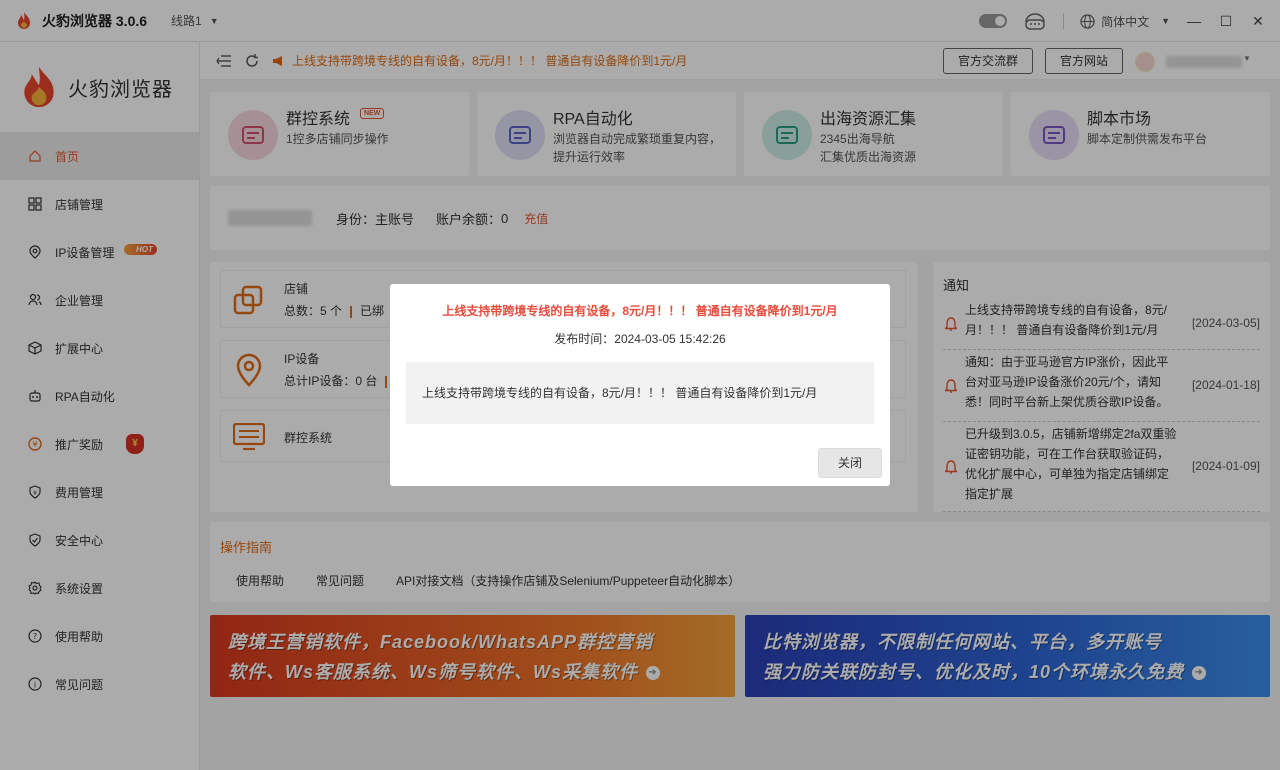 This screenshot has width=1280, height=770. I want to click on dialog-title: 上线支持带跨境专线的自有设备，8元/月！！！ 普通自有设备降价到1元/月, so click(640, 311).